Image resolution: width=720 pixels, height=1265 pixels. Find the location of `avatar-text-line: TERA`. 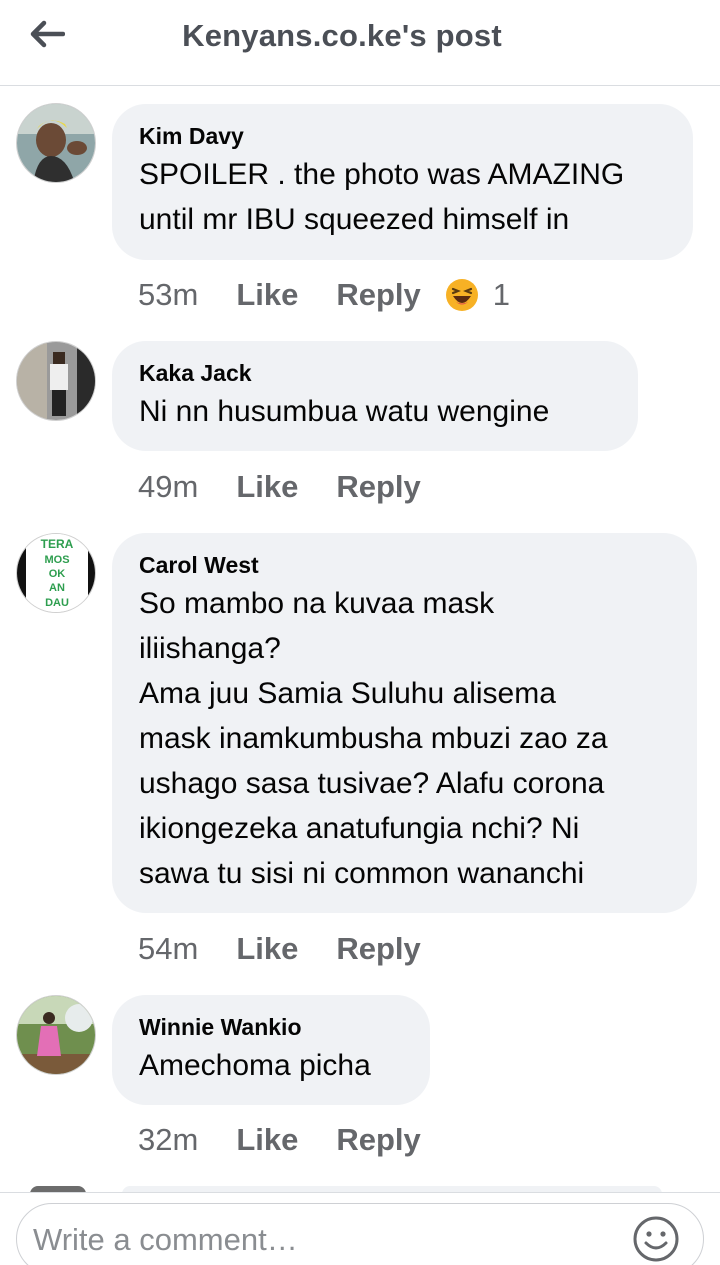

avatar-text-line: TERA is located at coordinates (57, 544).